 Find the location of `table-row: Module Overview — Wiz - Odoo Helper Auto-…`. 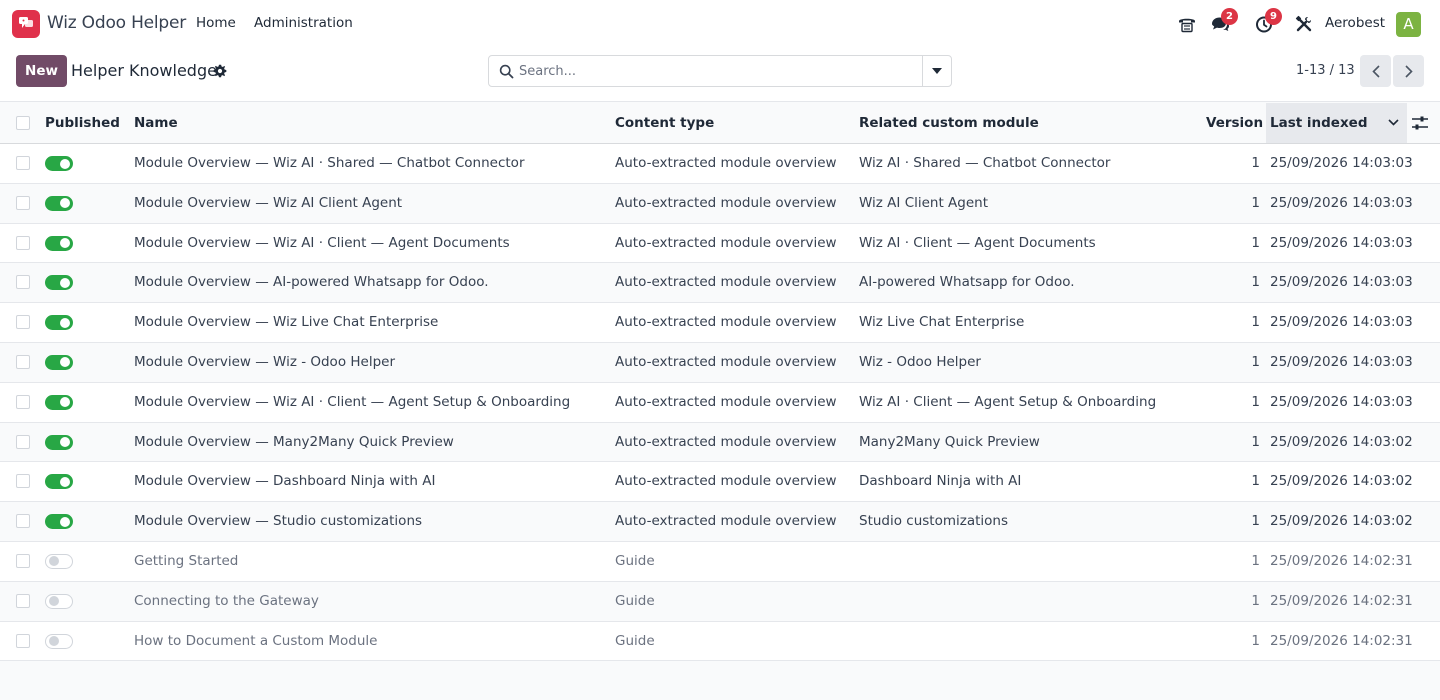

table-row: Module Overview — Wiz - Odoo Helper Auto-… is located at coordinates (720, 362).